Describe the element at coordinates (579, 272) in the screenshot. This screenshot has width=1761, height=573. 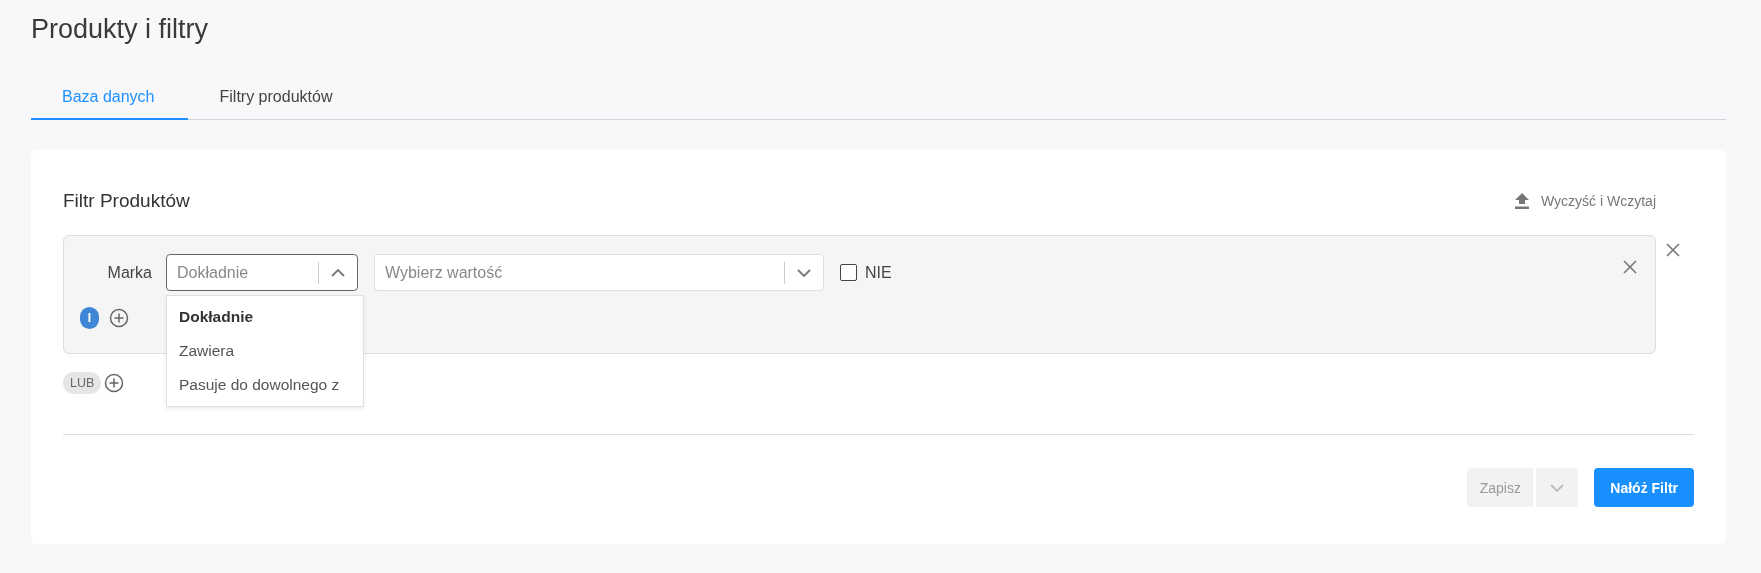
I see `value-input: Wybierz wartość` at that location.